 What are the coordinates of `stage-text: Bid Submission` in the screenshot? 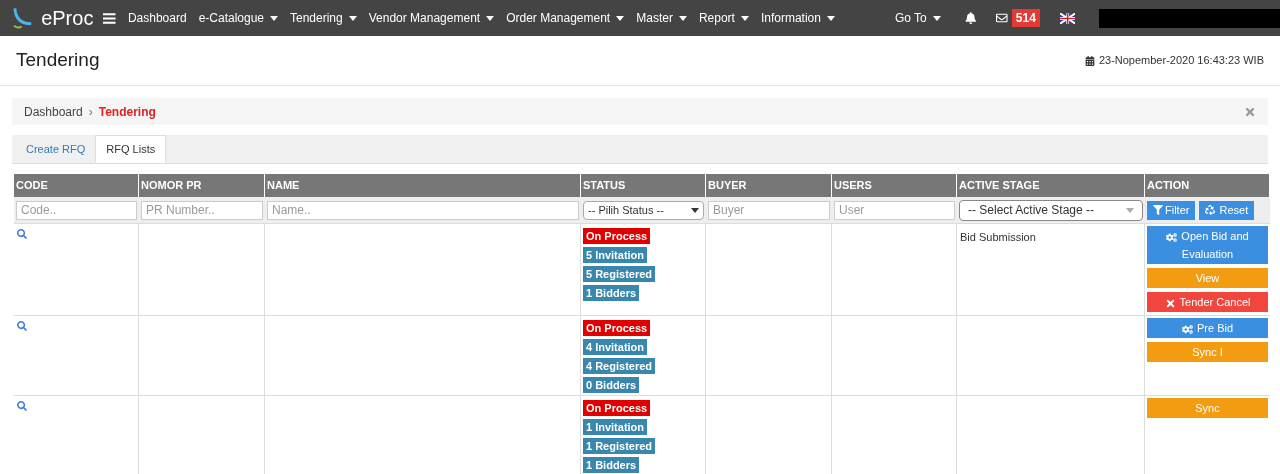 It's located at (998, 237).